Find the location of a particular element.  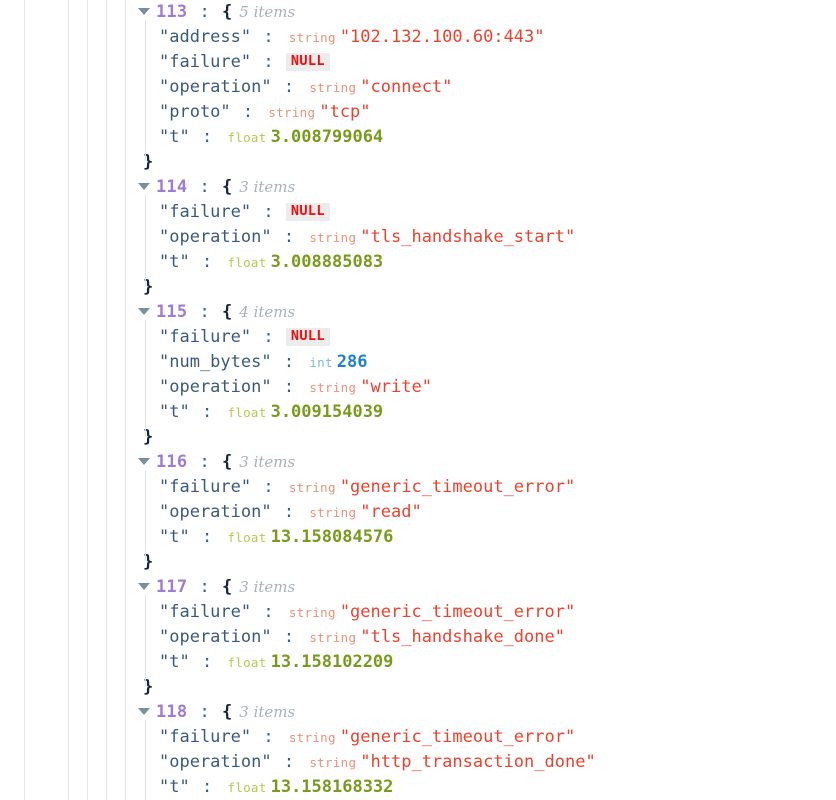

json-entry-row: "t" : float 13.158168332 is located at coordinates (487, 787).